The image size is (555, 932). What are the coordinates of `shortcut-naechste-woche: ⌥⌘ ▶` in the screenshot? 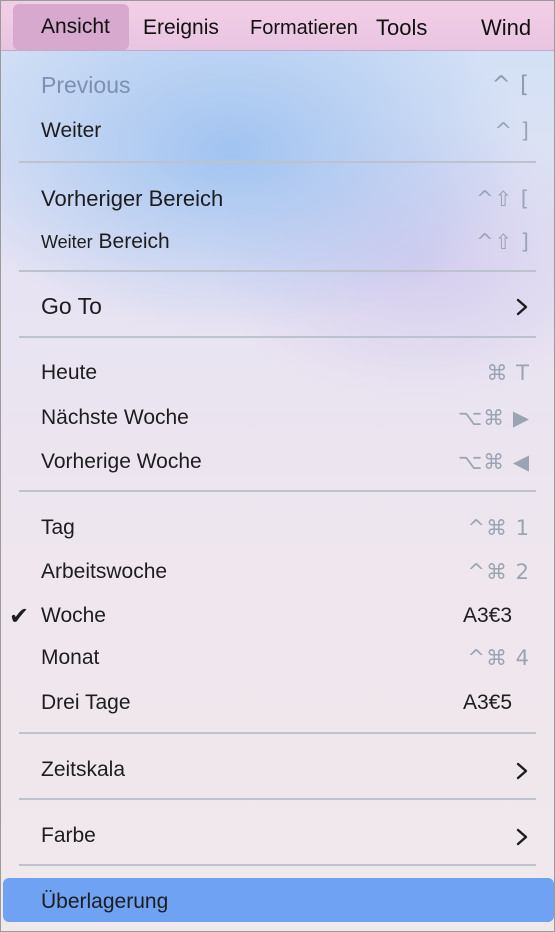 It's located at (493, 418).